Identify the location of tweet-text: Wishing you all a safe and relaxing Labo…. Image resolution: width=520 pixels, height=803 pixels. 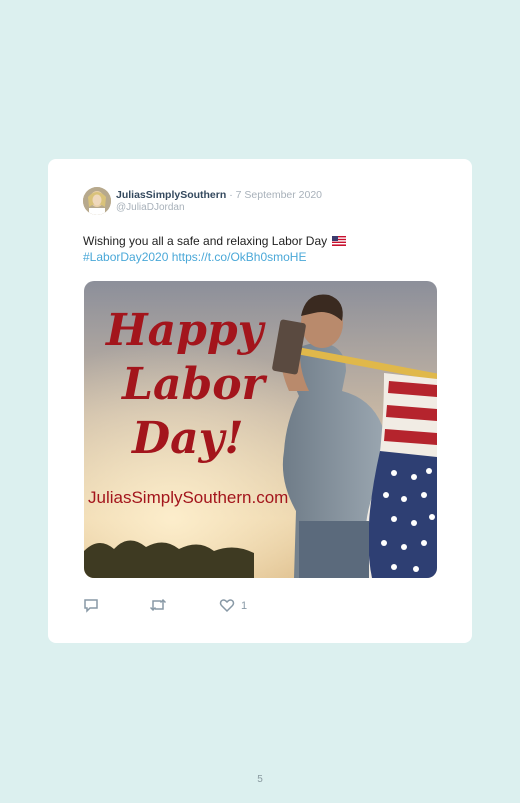
(263, 249).